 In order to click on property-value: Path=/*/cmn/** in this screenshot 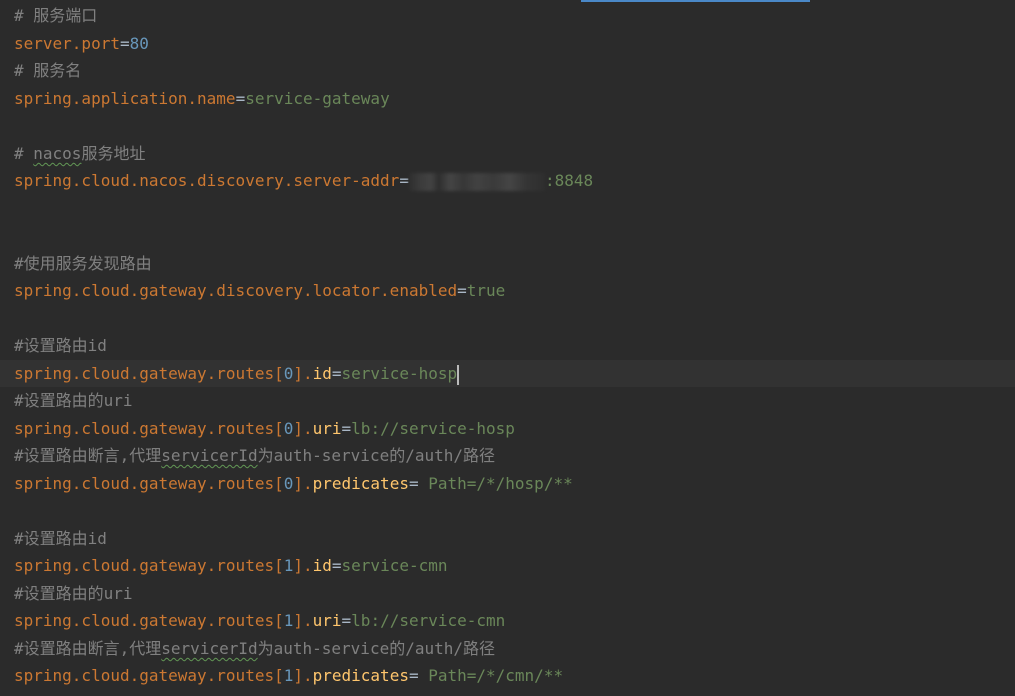, I will do `click(496, 675)`.